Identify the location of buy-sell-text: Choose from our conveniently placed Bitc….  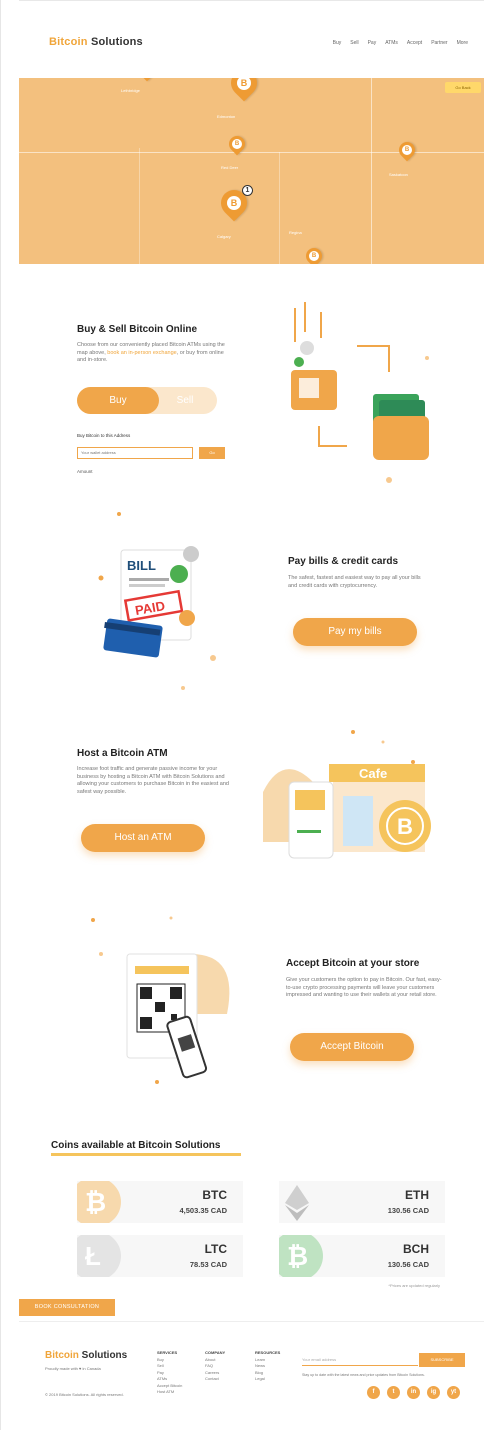
(151, 352).